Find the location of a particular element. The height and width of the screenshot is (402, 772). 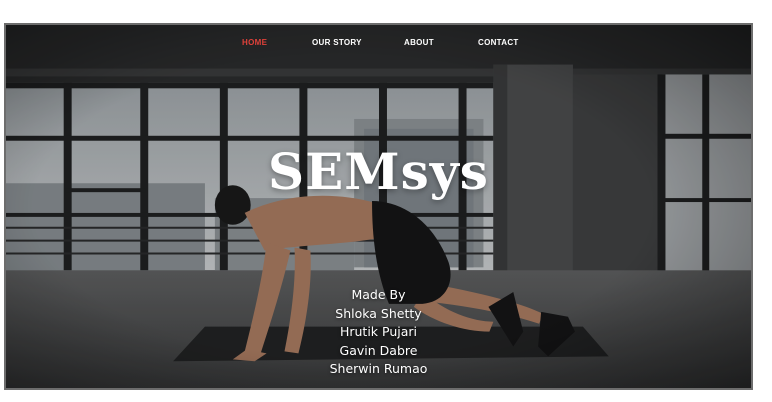

member-name: Hrutik Pujari is located at coordinates (378, 331).